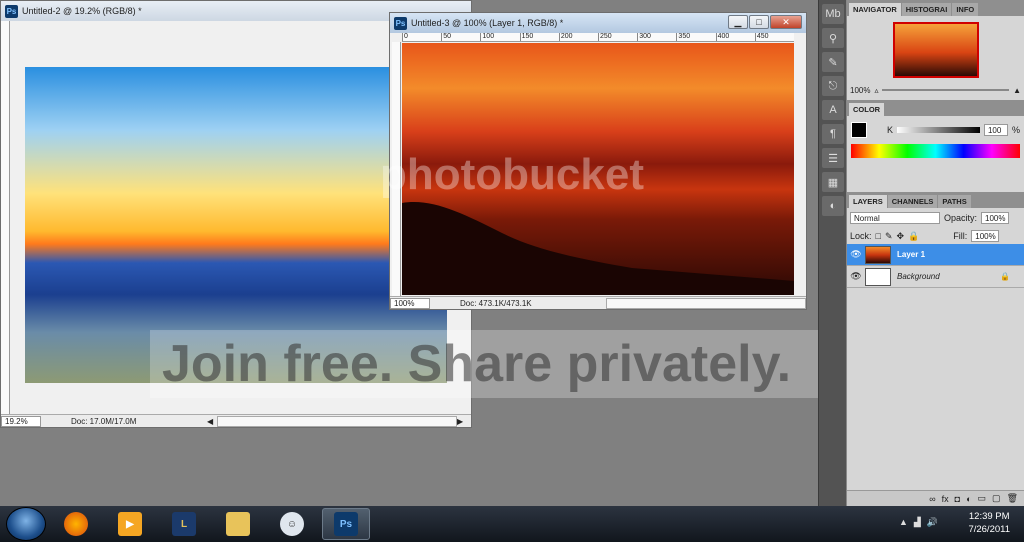  What do you see at coordinates (21, 421) in the screenshot?
I see `zoom-field: 19.2%` at bounding box center [21, 421].